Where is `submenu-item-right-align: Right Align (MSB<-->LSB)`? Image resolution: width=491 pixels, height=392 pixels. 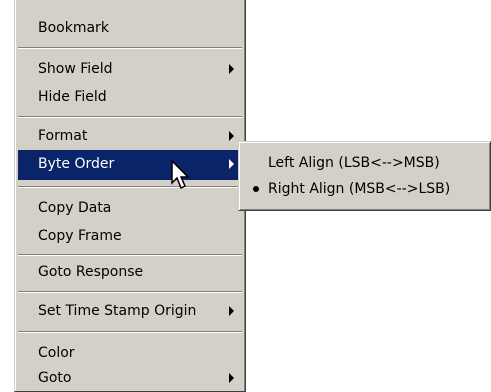
submenu-item-right-align: Right Align (MSB<-->LSB) is located at coordinates (364, 189).